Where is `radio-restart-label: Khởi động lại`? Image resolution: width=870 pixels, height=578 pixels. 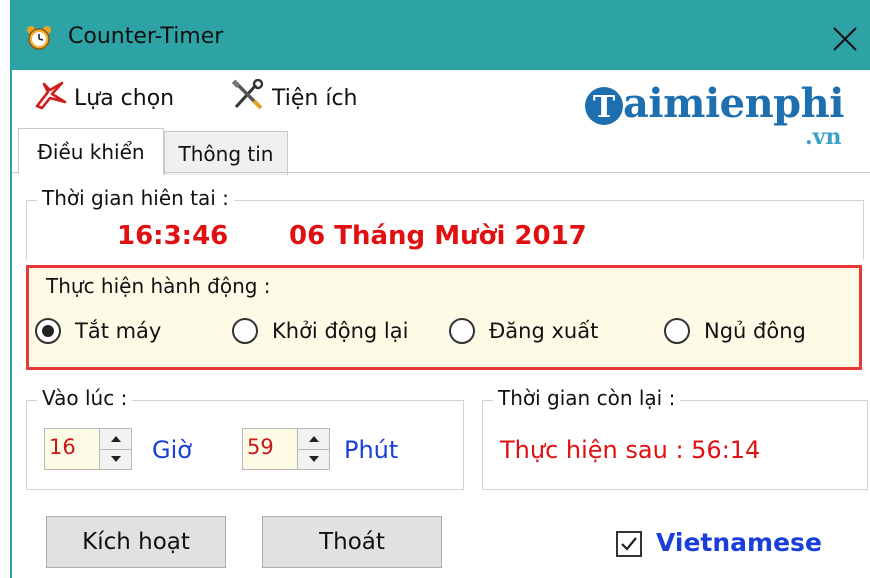 radio-restart-label: Khởi động lại is located at coordinates (340, 331).